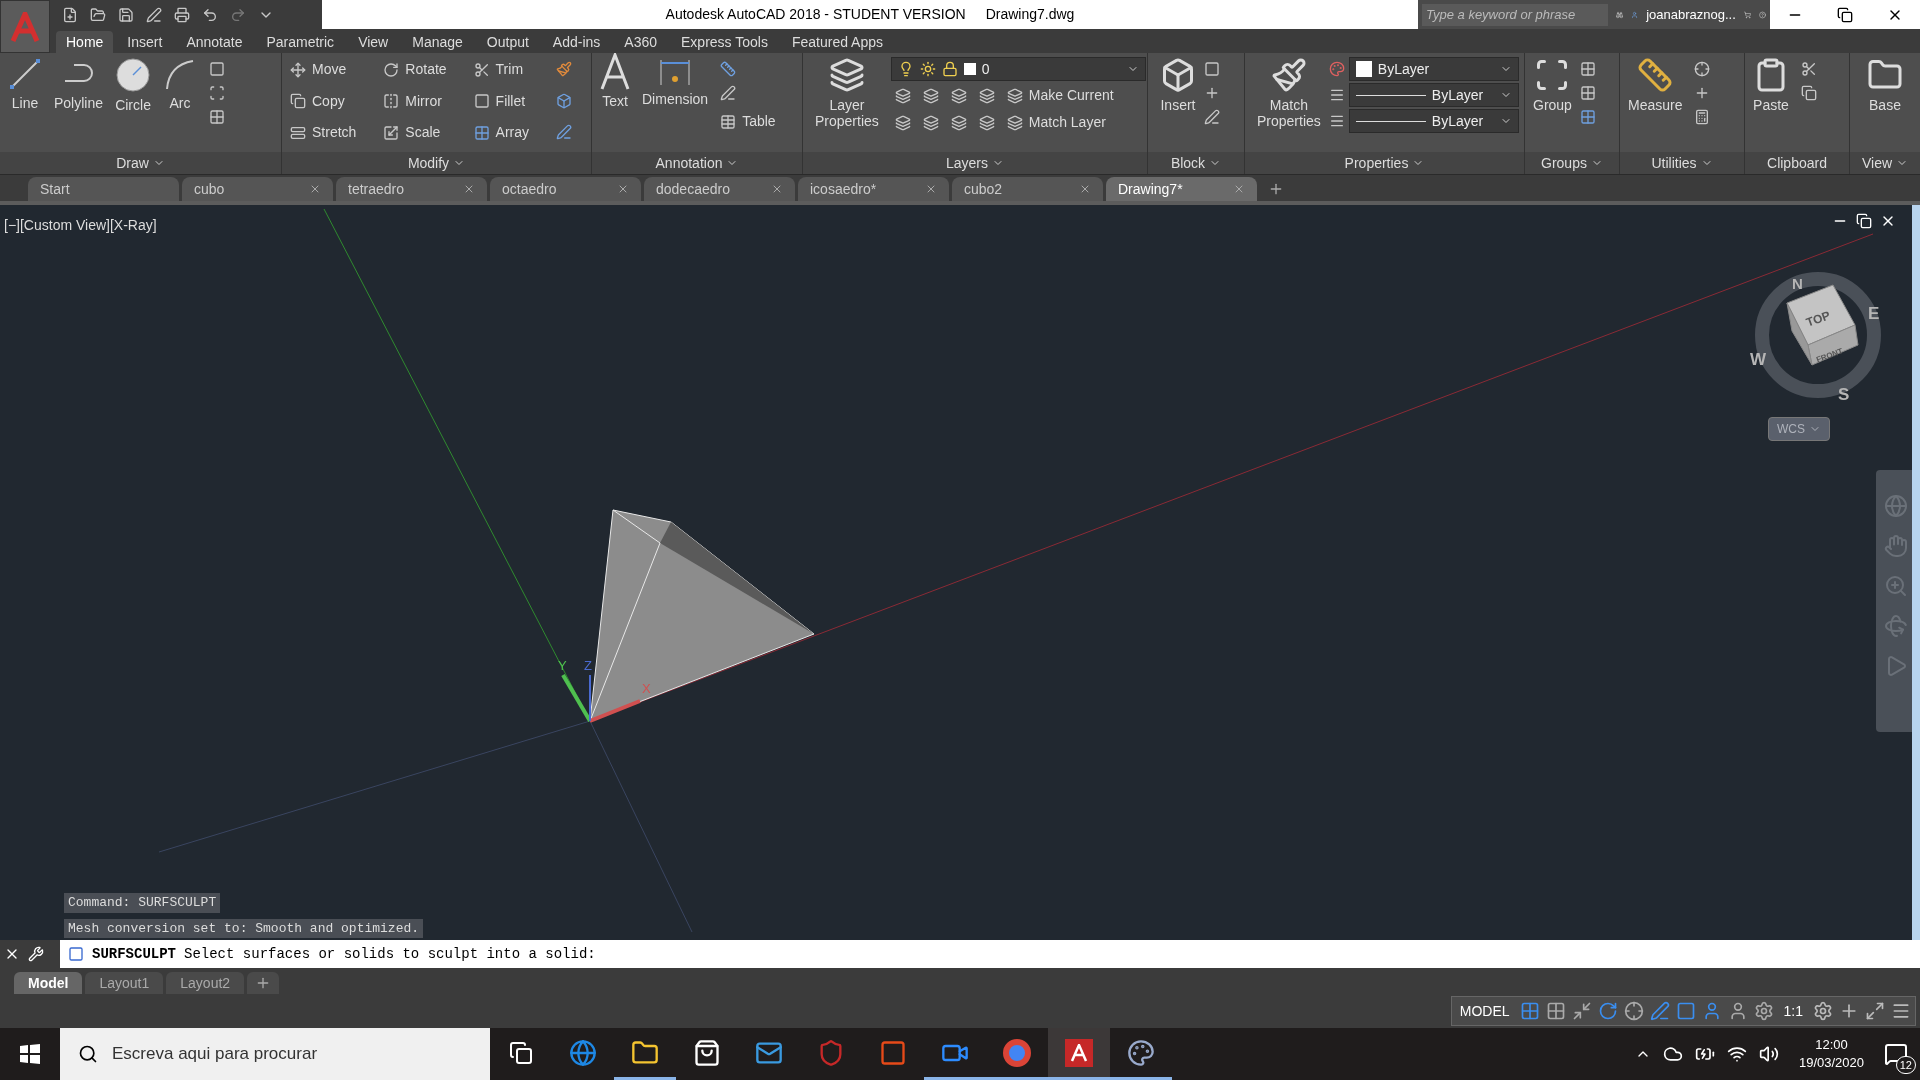  I want to click on layer-unisolate-icon, so click(930, 122).